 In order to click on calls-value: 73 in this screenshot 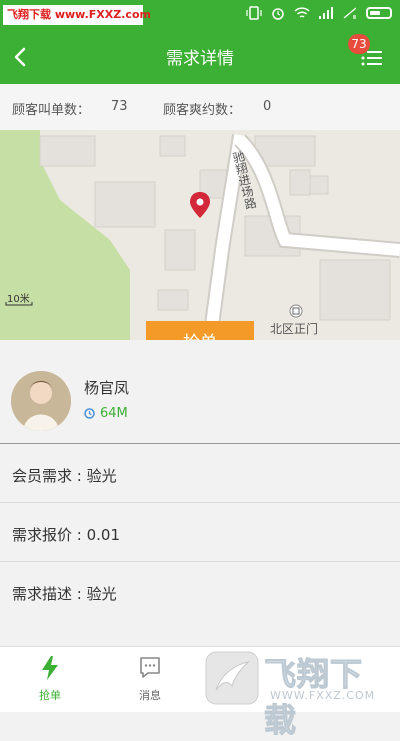, I will do `click(119, 106)`.